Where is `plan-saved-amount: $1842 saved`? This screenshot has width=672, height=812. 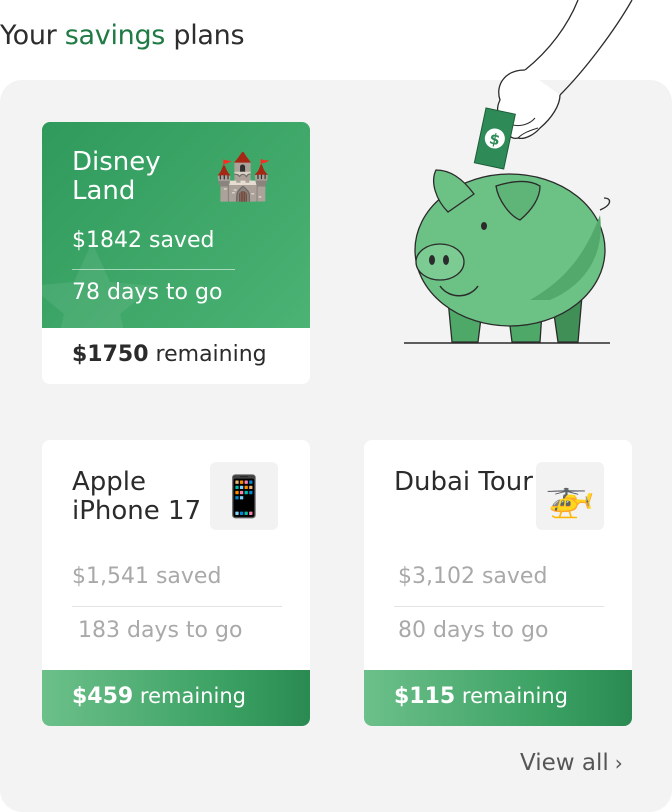
plan-saved-amount: $1842 saved is located at coordinates (143, 240).